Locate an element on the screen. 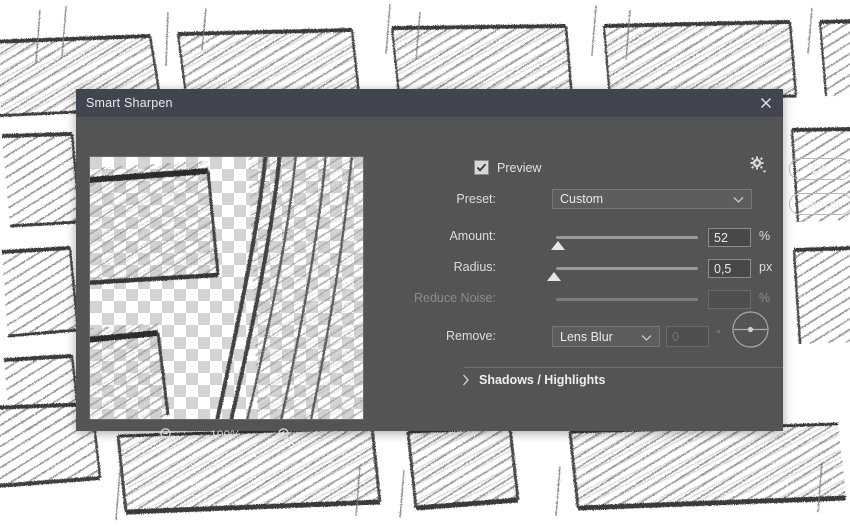 This screenshot has width=850, height=530. radius-label: Radius: is located at coordinates (474, 267).